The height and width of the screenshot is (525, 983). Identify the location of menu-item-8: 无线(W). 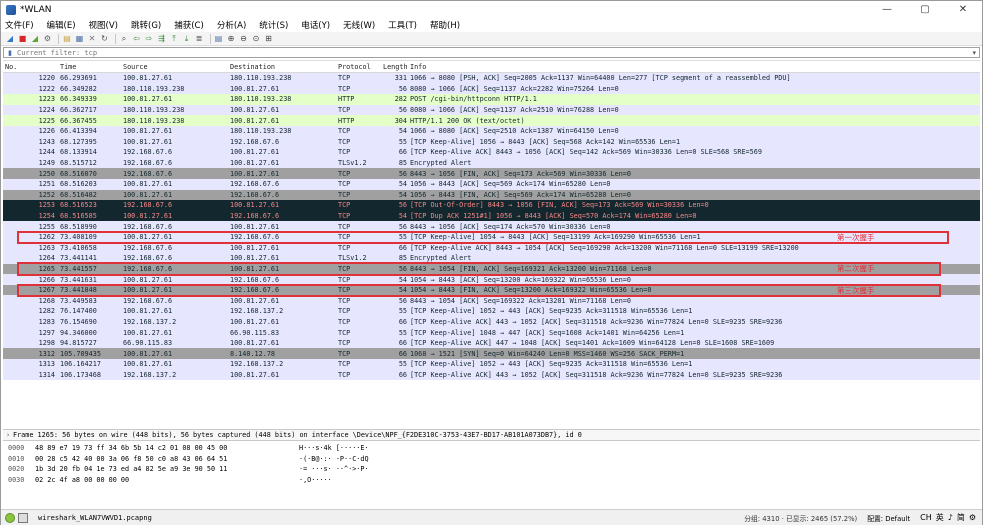
(359, 25).